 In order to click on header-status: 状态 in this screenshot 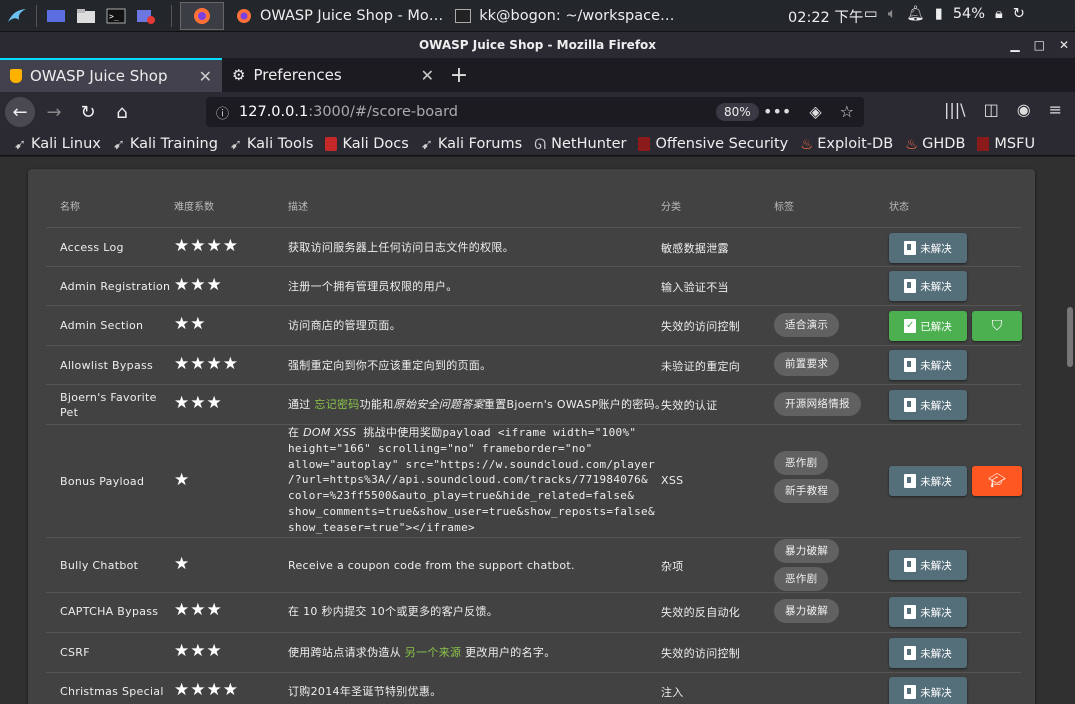, I will do `click(899, 205)`.